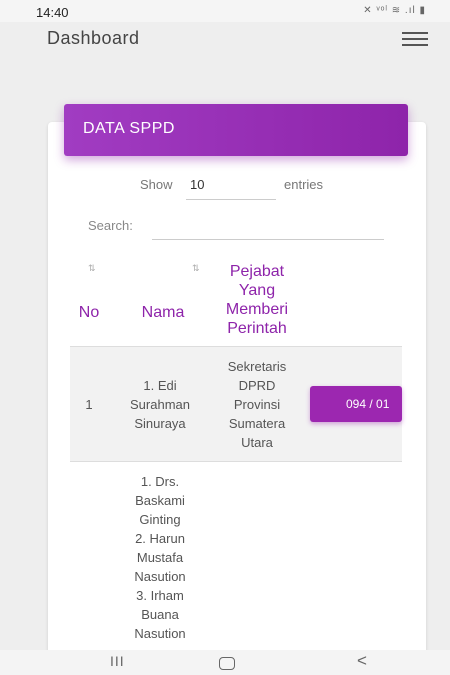  I want to click on row-2-nama-line: Ginting, so click(160, 519).